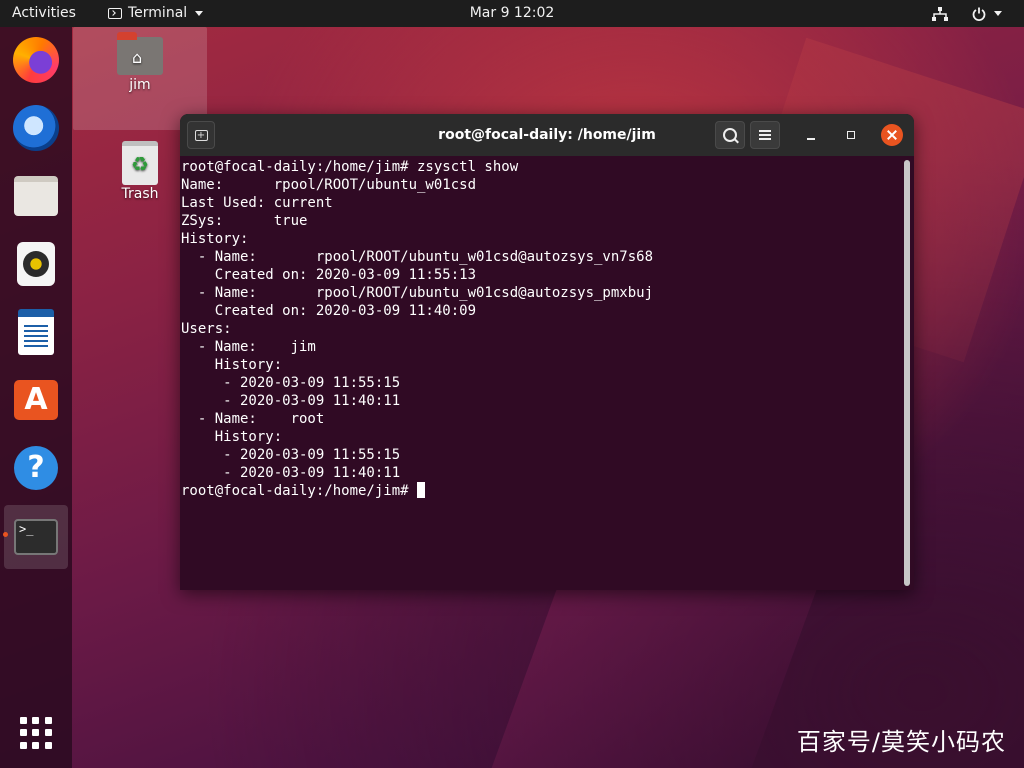 The height and width of the screenshot is (768, 1024). What do you see at coordinates (892, 135) in the screenshot?
I see `close-button` at bounding box center [892, 135].